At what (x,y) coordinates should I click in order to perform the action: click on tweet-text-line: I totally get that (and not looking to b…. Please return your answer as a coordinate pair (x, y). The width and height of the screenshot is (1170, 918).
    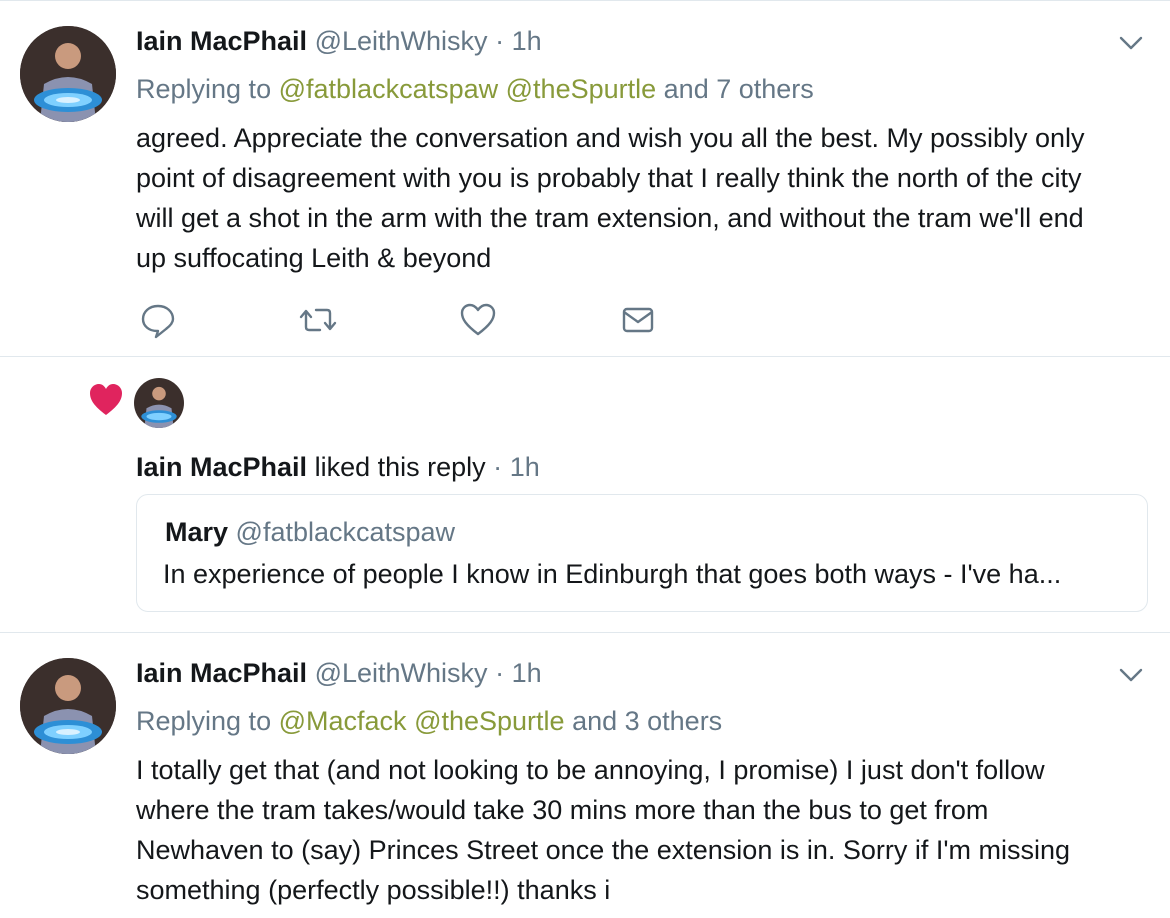
    Looking at the image, I should click on (590, 770).